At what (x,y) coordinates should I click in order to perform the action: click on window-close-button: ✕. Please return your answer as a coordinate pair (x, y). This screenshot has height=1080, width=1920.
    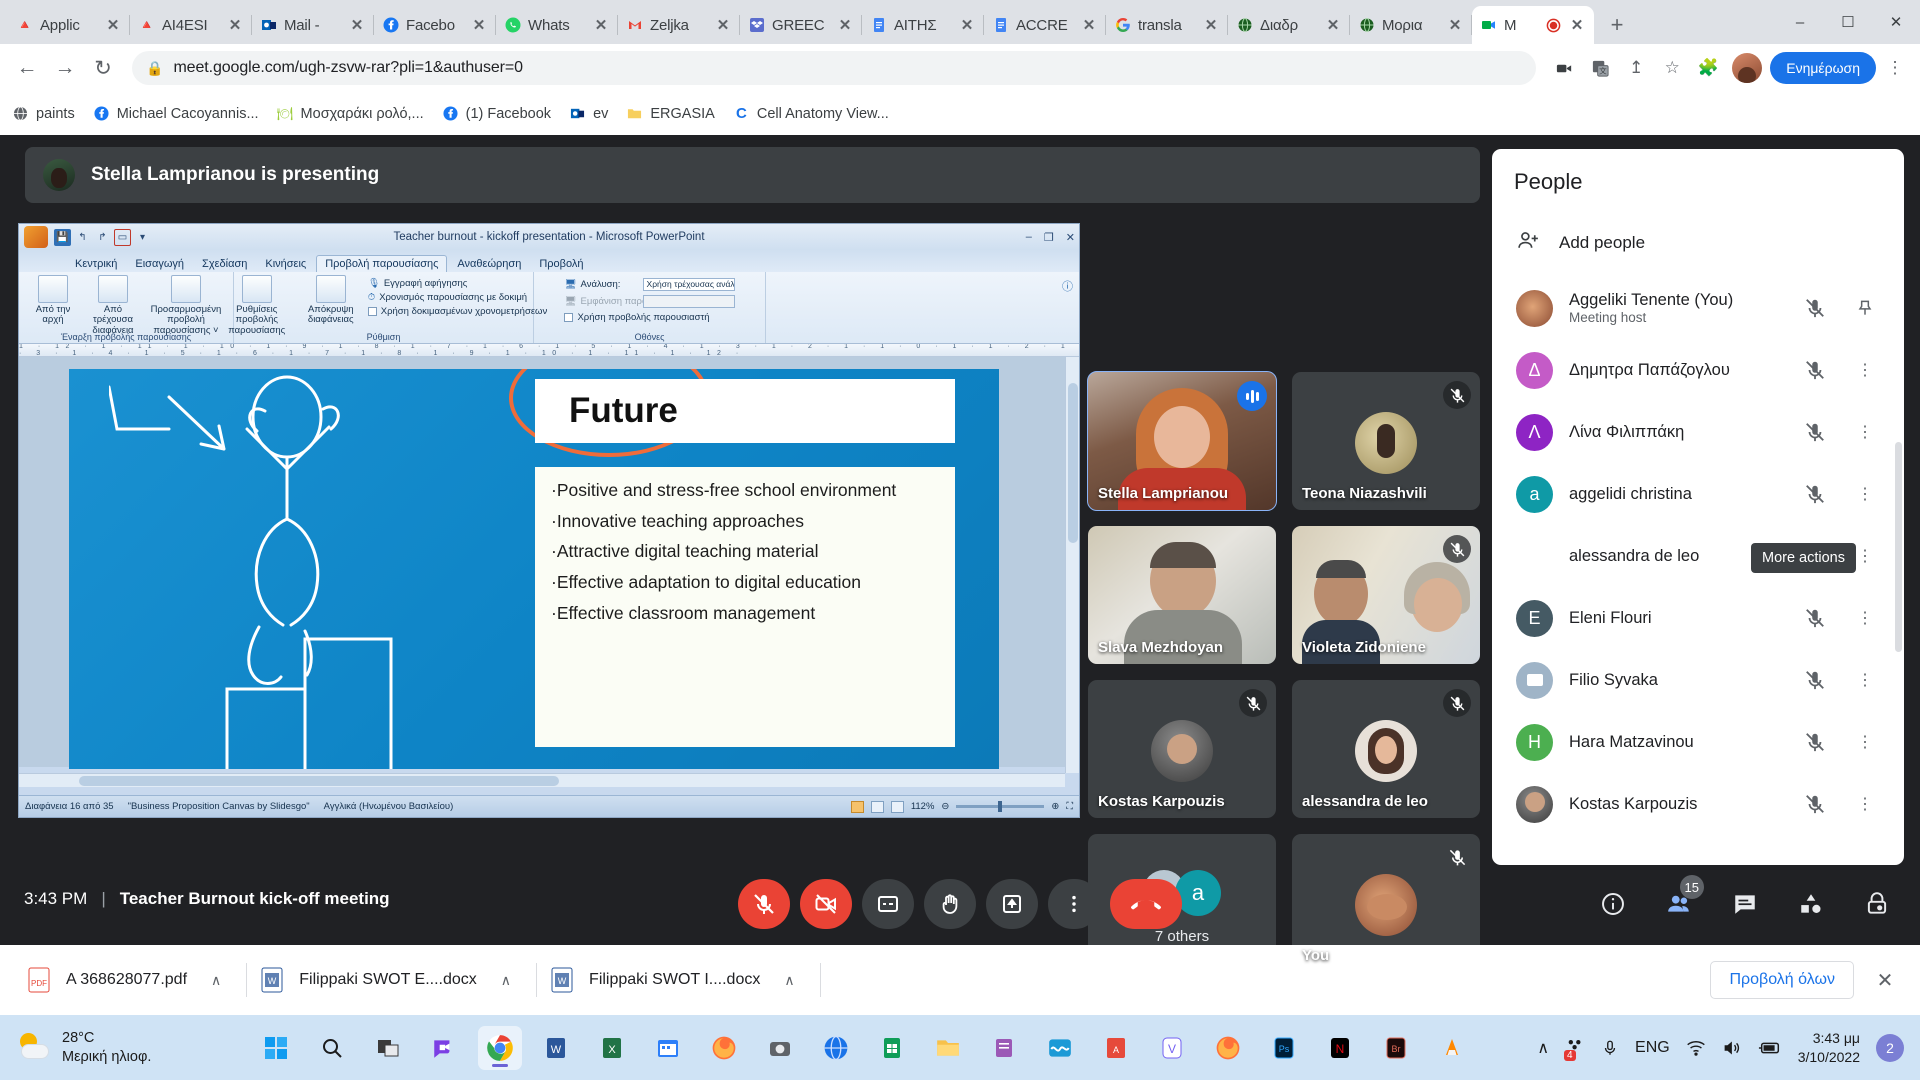
    Looking at the image, I should click on (1896, 22).